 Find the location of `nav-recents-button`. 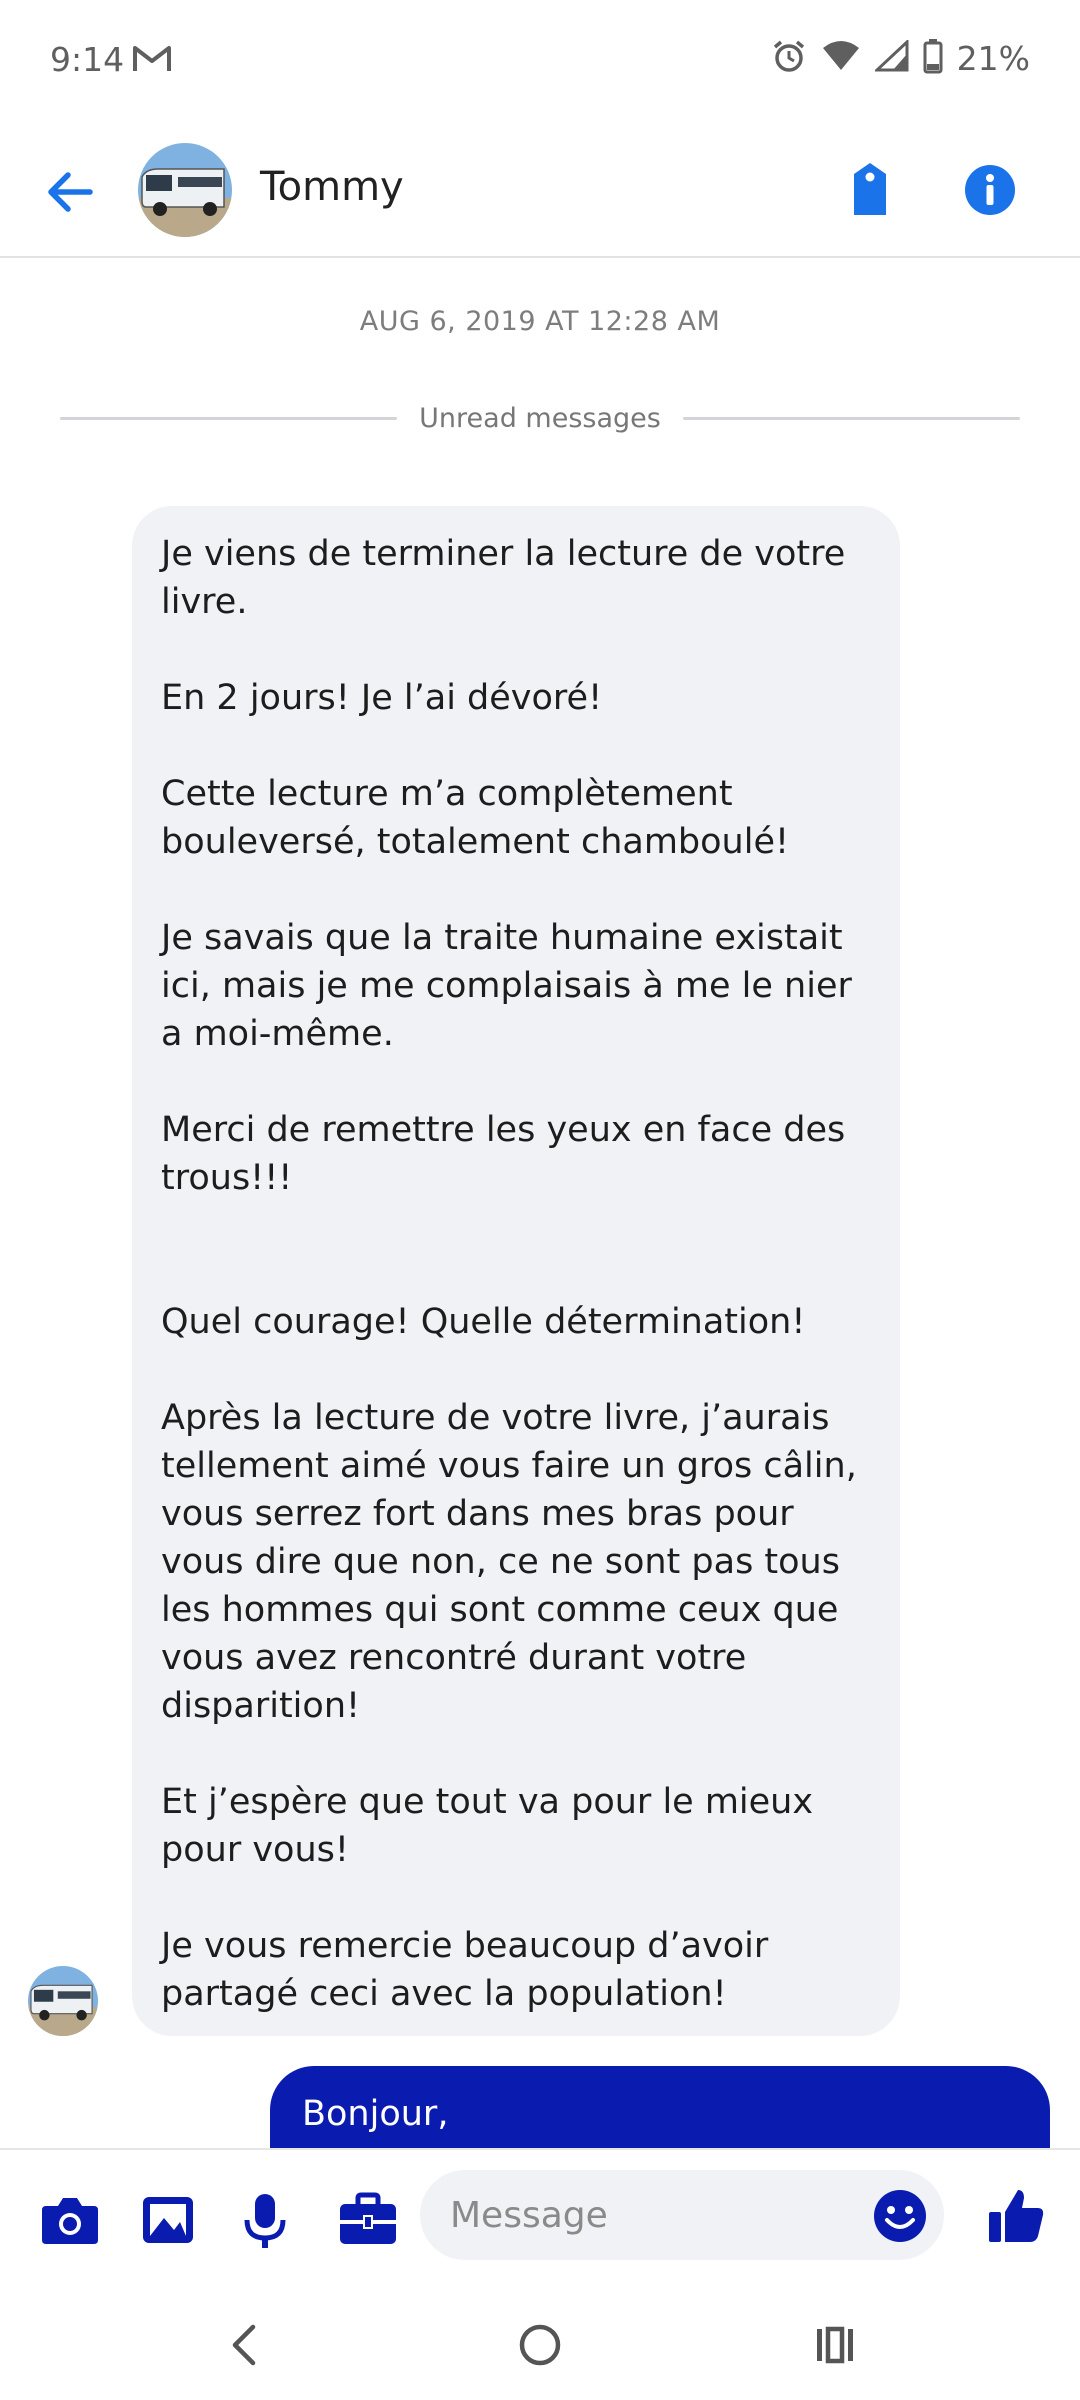

nav-recents-button is located at coordinates (835, 2345).